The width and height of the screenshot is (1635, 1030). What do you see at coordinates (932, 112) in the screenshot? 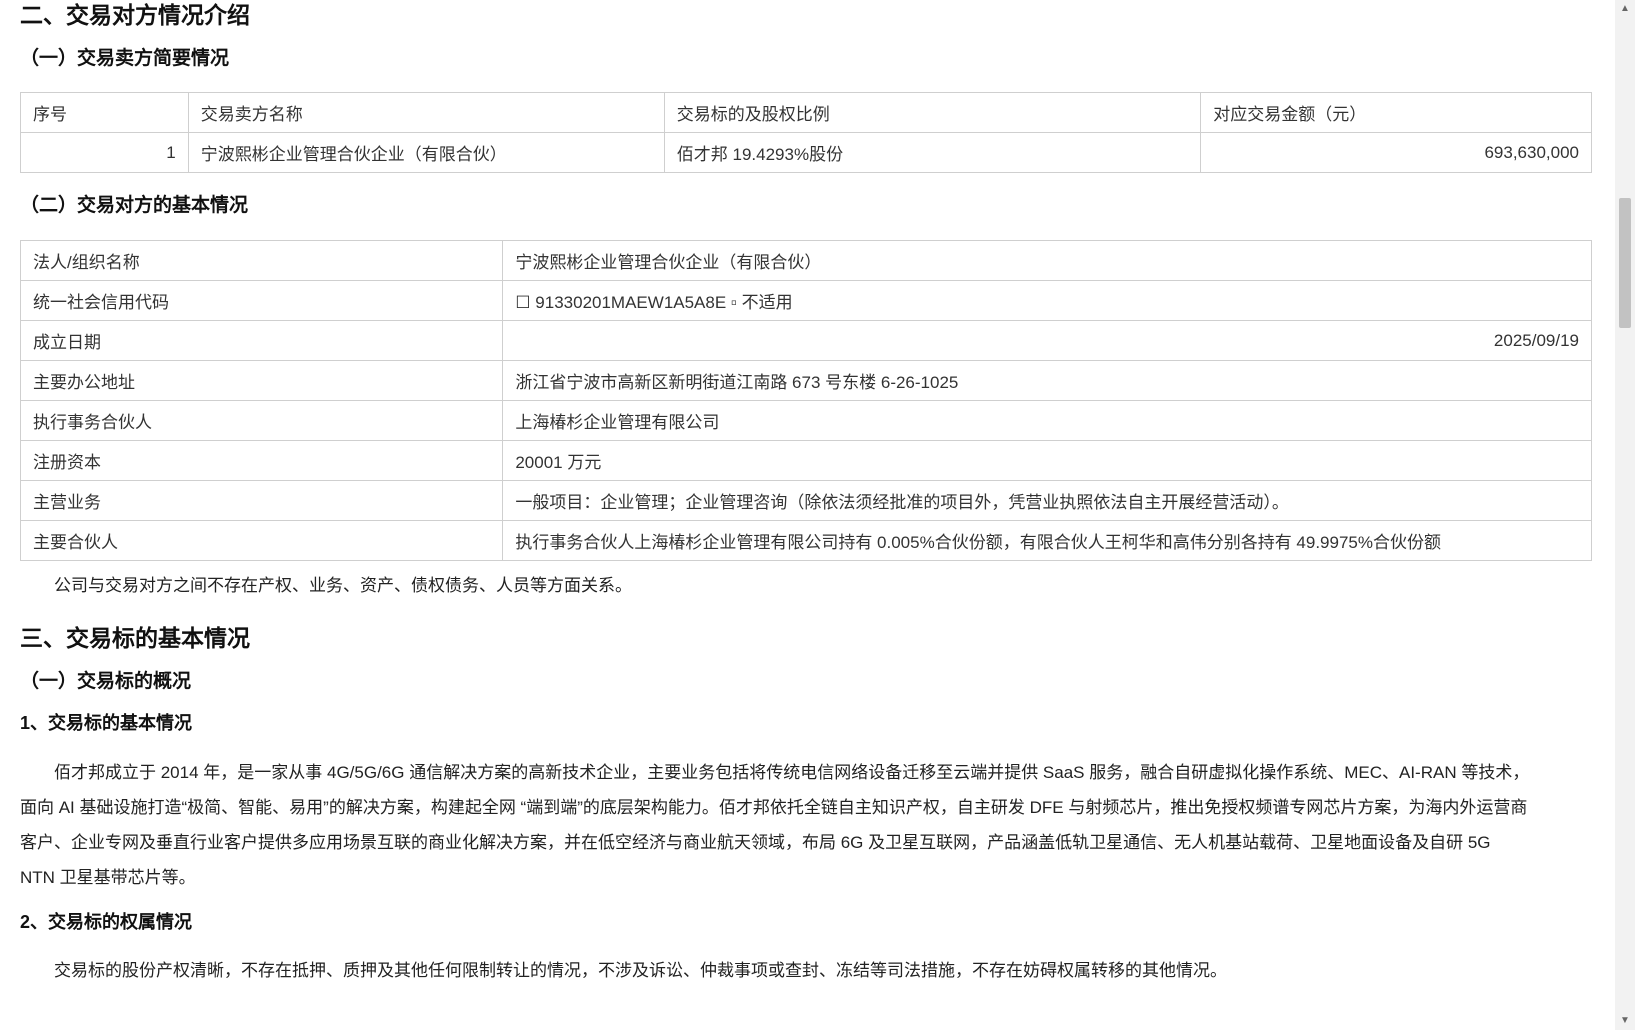
I see `header-cell: 交易标的及股权比例` at bounding box center [932, 112].